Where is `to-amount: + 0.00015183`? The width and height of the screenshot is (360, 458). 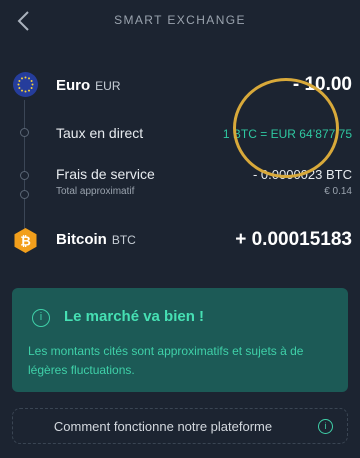 to-amount: + 0.00015183 is located at coordinates (293, 239).